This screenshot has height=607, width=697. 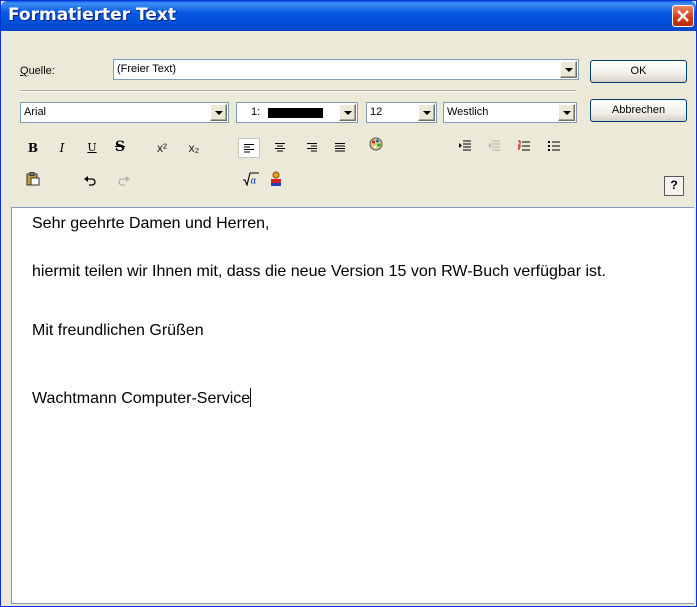 I want to click on field-icon, so click(x=276, y=178).